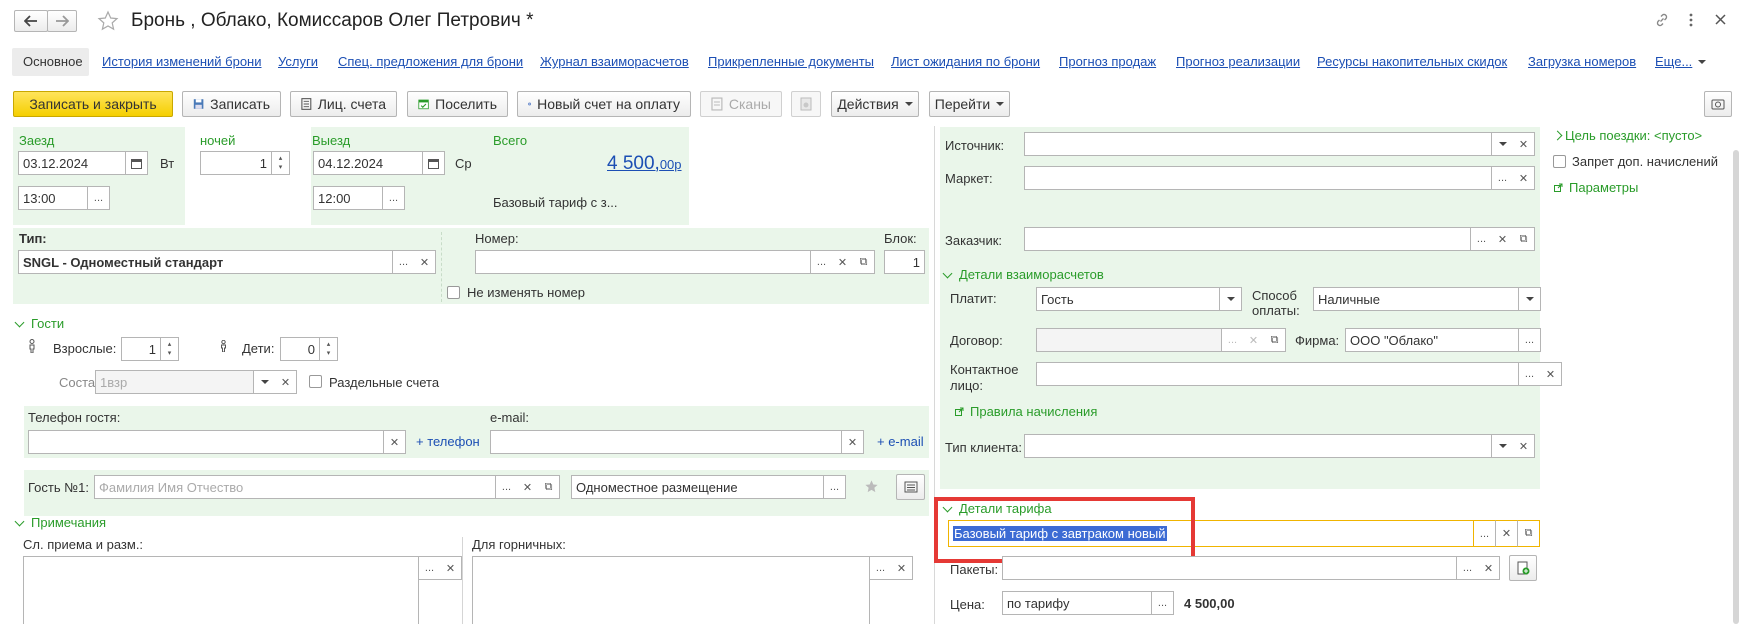  What do you see at coordinates (395, 442) in the screenshot?
I see `phone-clear-button: ✕` at bounding box center [395, 442].